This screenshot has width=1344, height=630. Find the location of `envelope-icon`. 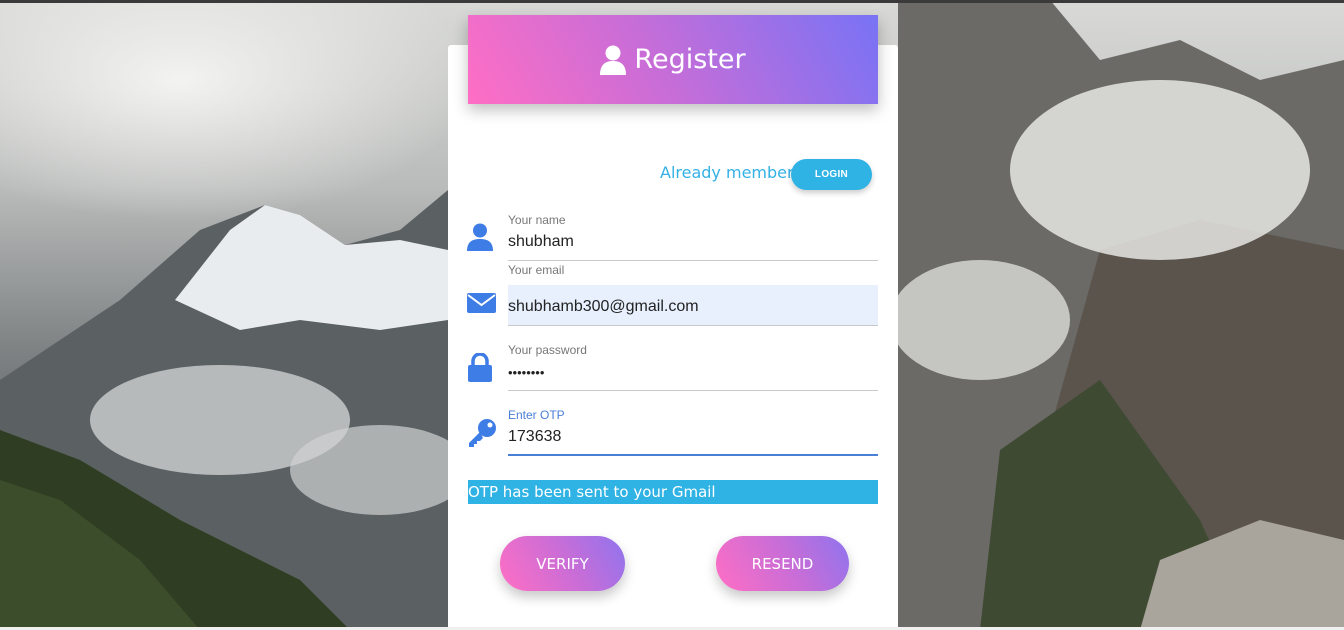

envelope-icon is located at coordinates (481, 305).